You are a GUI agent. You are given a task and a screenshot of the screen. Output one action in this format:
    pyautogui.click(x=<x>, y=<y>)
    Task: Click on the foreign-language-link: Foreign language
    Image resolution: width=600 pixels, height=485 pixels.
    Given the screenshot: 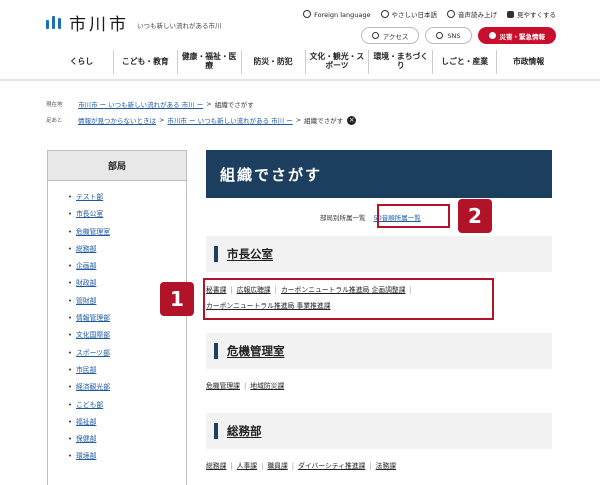 What is the action you would take?
    pyautogui.click(x=337, y=14)
    